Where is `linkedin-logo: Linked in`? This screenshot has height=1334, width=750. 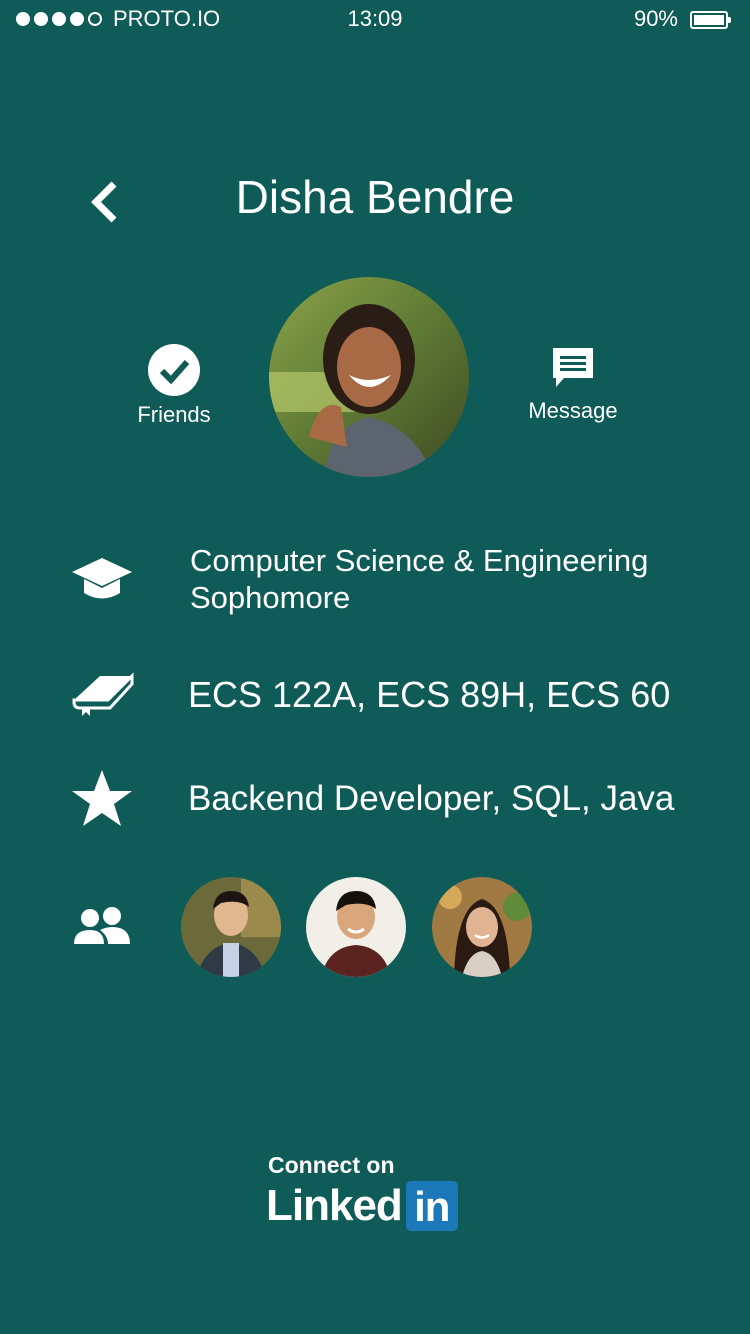 linkedin-logo: Linked in is located at coordinates (376, 1206).